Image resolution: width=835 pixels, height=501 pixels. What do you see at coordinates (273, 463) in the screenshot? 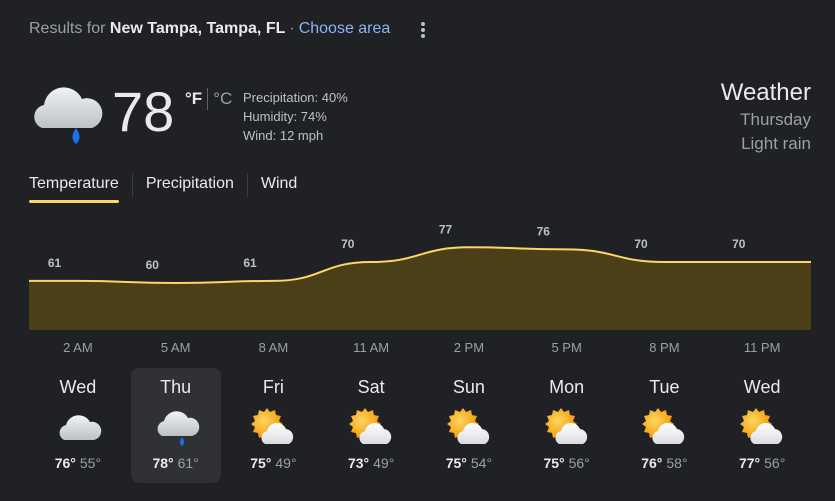
I see `day-temps: 75° 49°` at bounding box center [273, 463].